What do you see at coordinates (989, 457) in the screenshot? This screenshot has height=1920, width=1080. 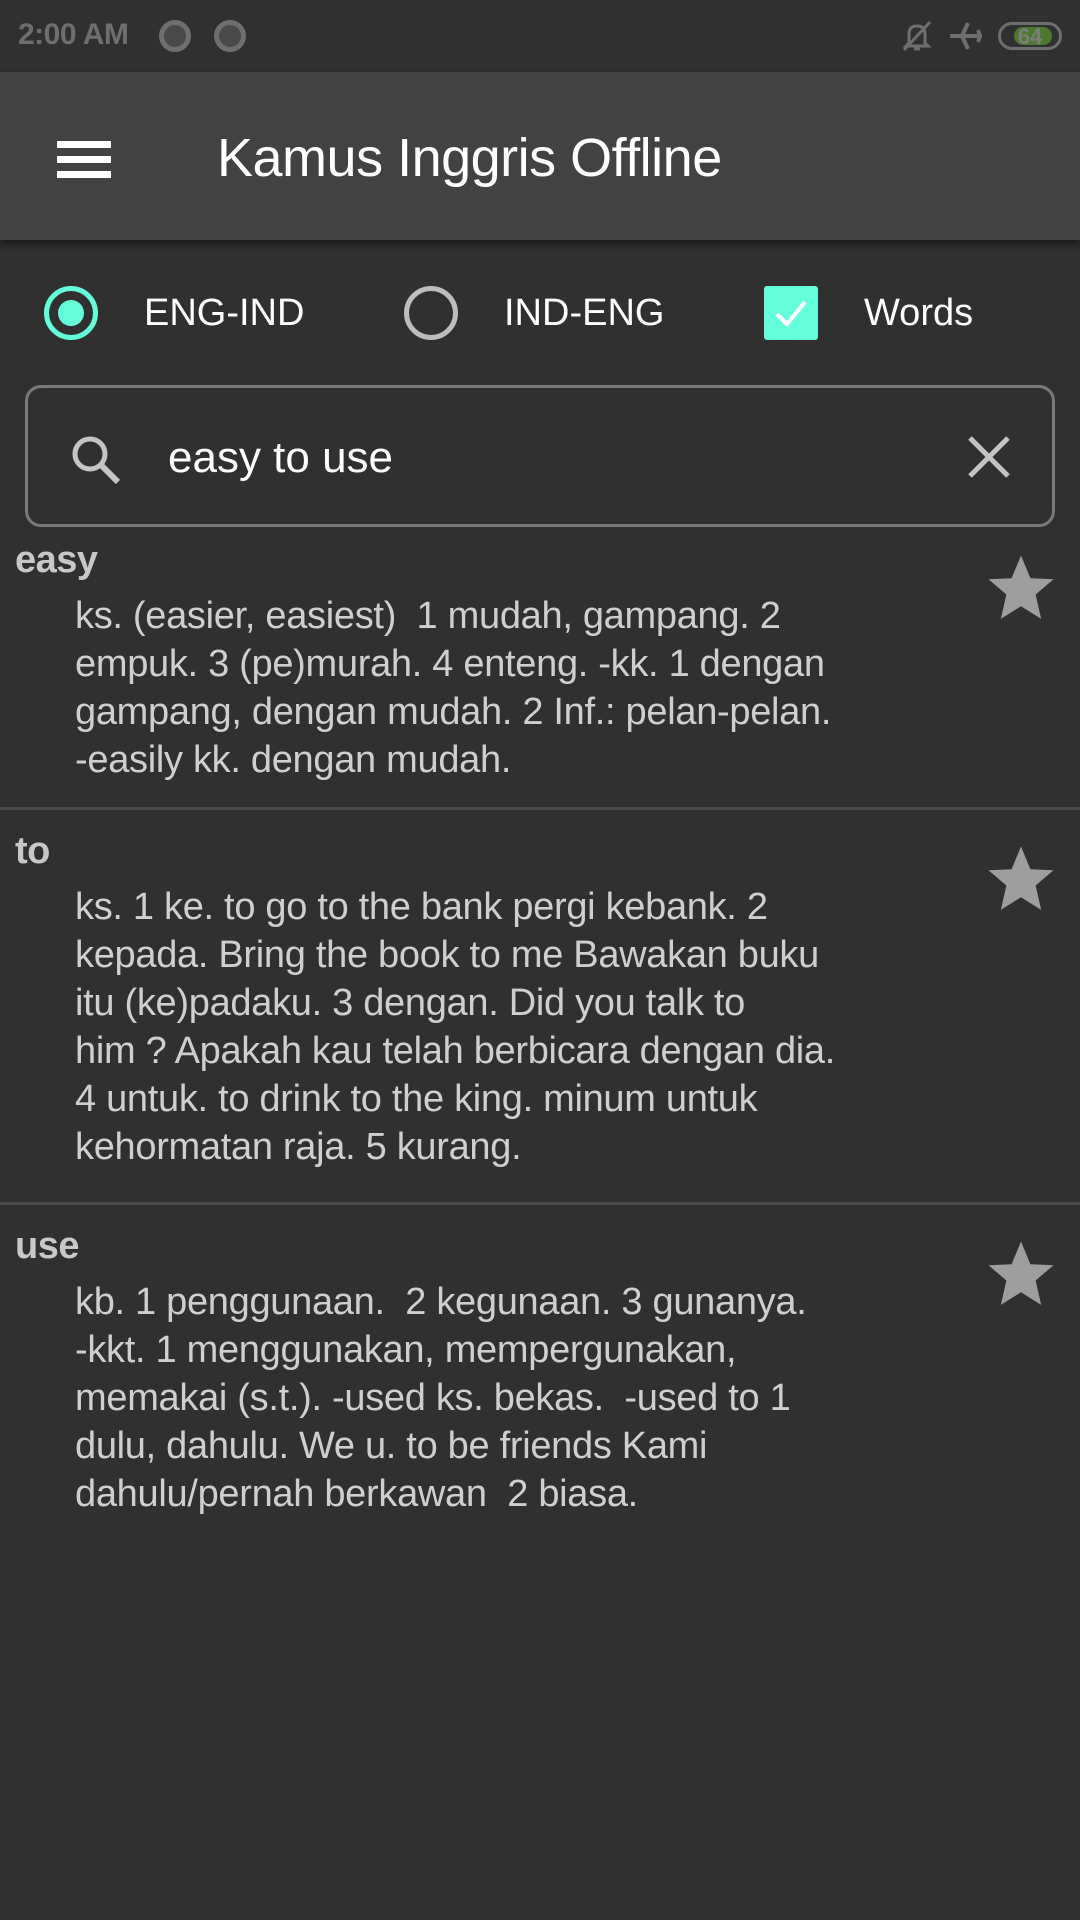 I see `close-icon` at bounding box center [989, 457].